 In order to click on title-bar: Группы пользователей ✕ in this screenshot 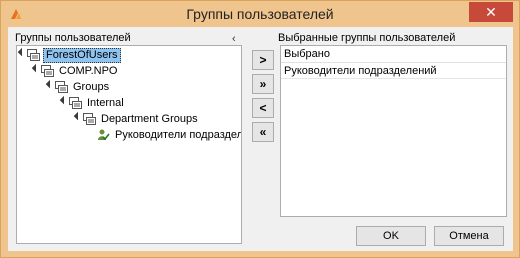, I will do `click(260, 14)`.